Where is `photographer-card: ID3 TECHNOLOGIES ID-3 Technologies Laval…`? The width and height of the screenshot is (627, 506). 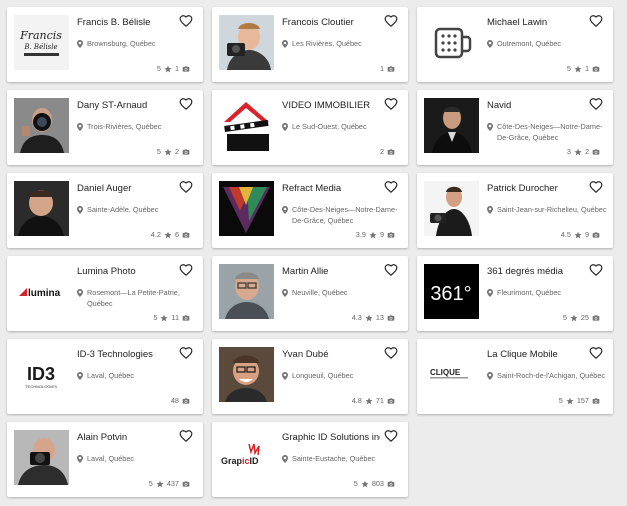
photographer-card: ID3 TECHNOLOGIES ID-3 Technologies Laval… is located at coordinates (105, 376).